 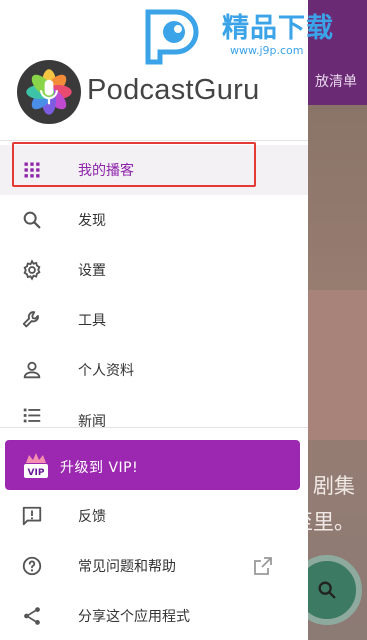 What do you see at coordinates (32, 566) in the screenshot?
I see `help-icon` at bounding box center [32, 566].